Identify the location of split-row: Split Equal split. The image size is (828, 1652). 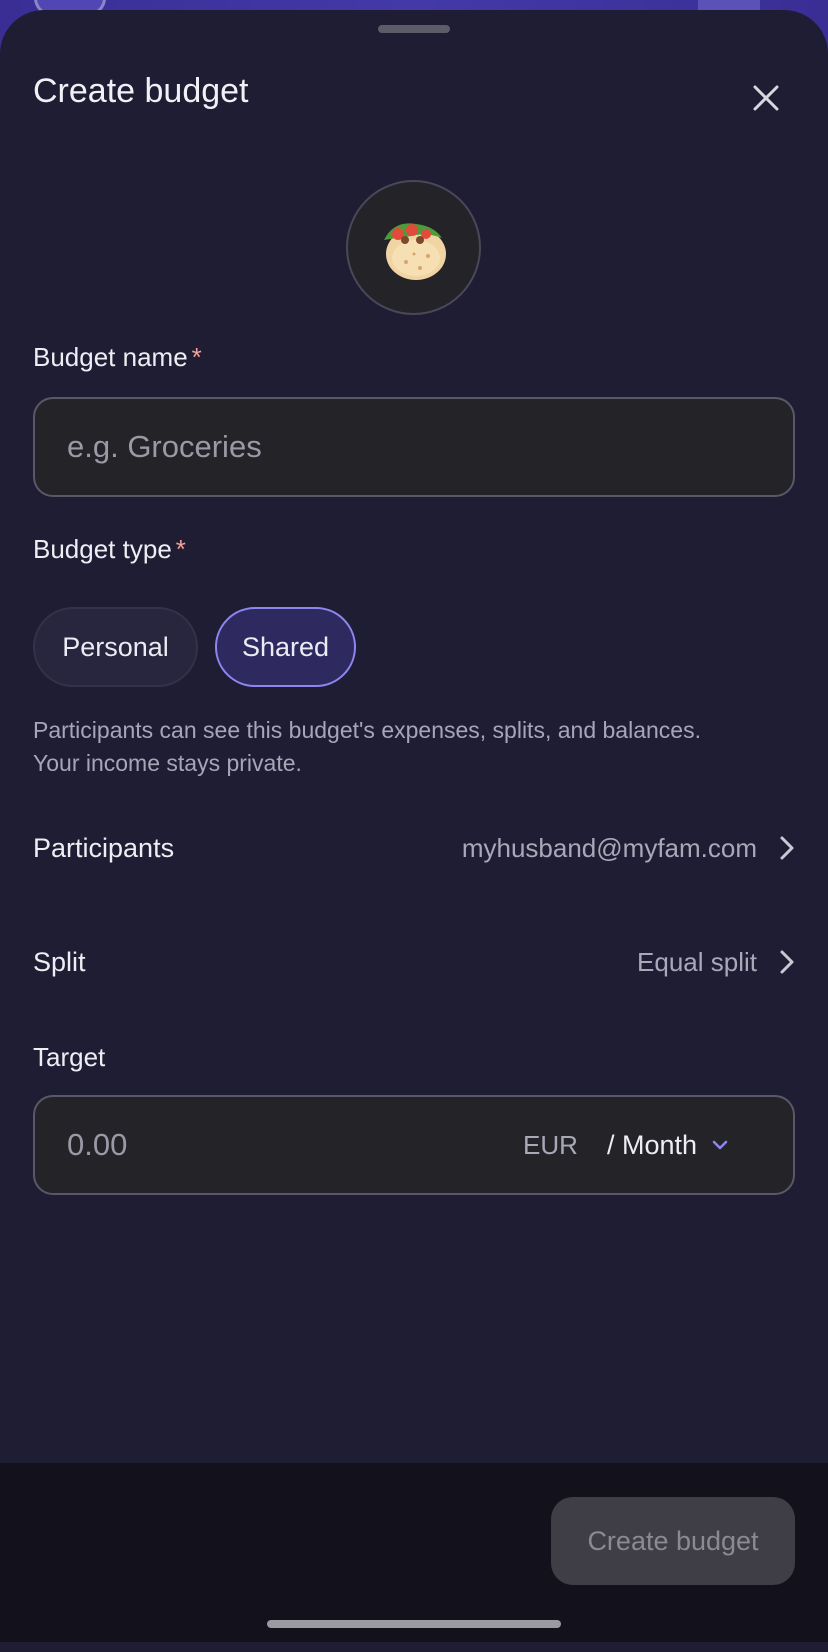
(414, 962).